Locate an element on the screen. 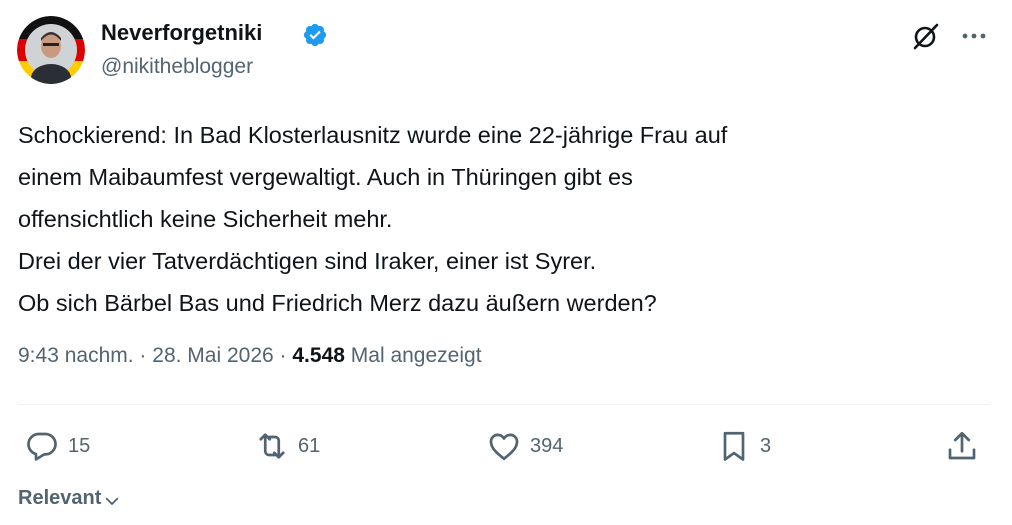 Image resolution: width=1012 pixels, height=525 pixels. share-icon is located at coordinates (962, 445).